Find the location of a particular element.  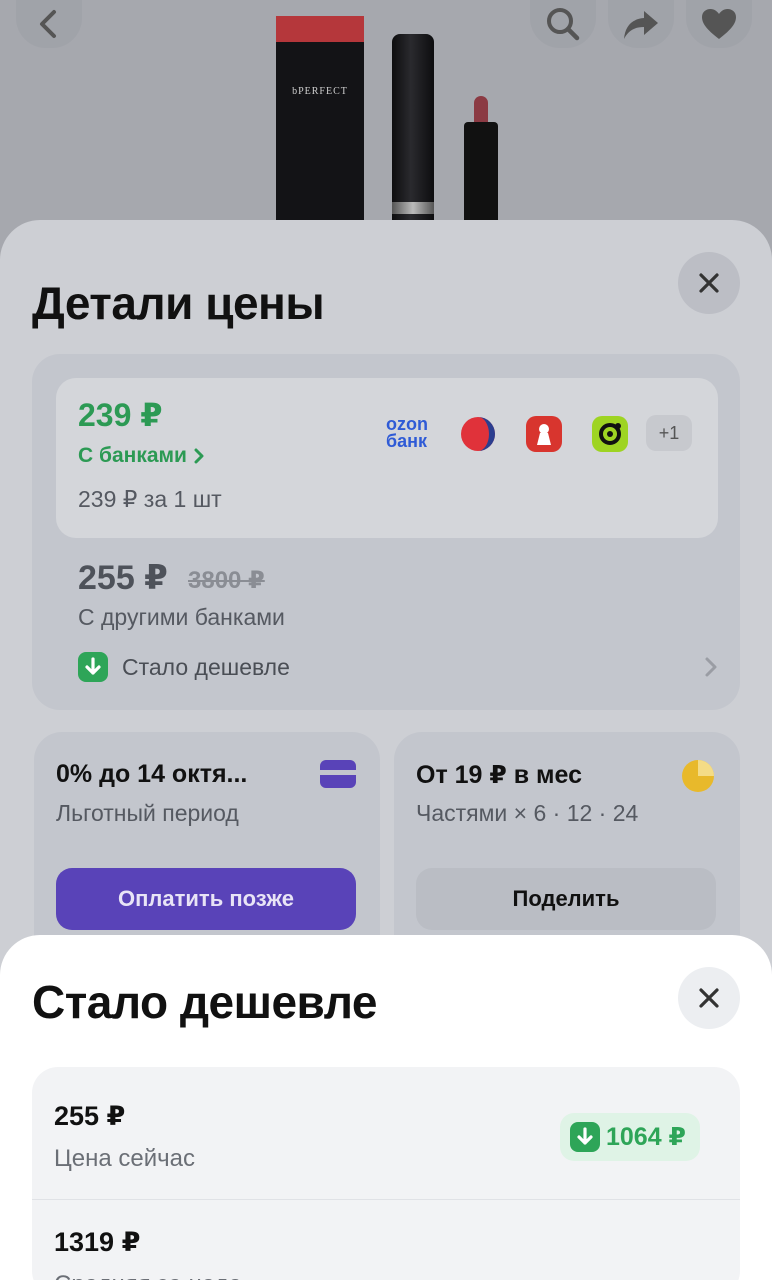

bank-price: 239 ₽ is located at coordinates (120, 415).